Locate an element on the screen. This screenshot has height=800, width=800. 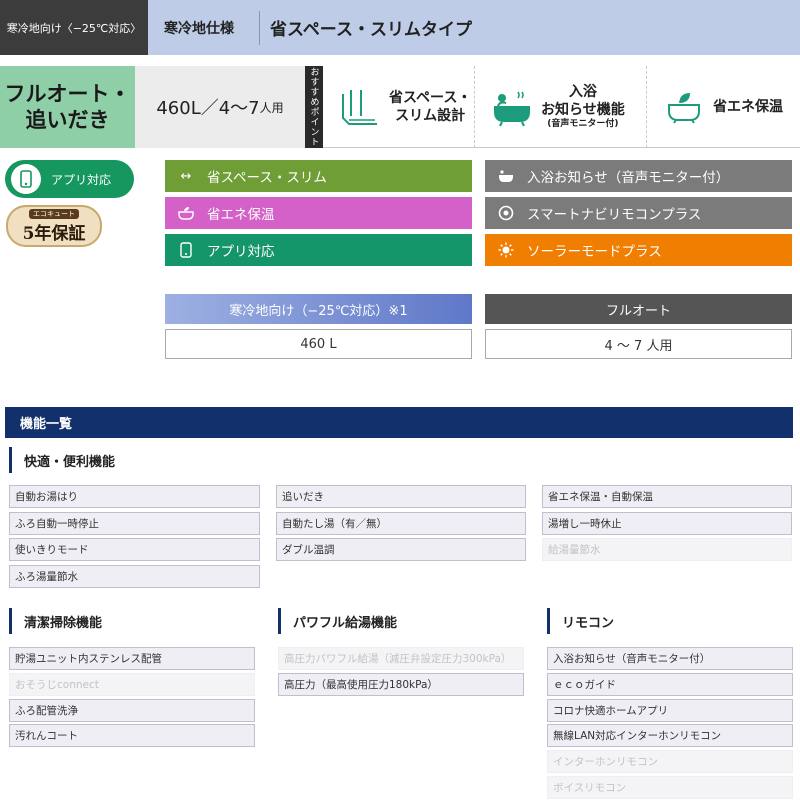
warranty-top: エコキュート is located at coordinates (54, 213).